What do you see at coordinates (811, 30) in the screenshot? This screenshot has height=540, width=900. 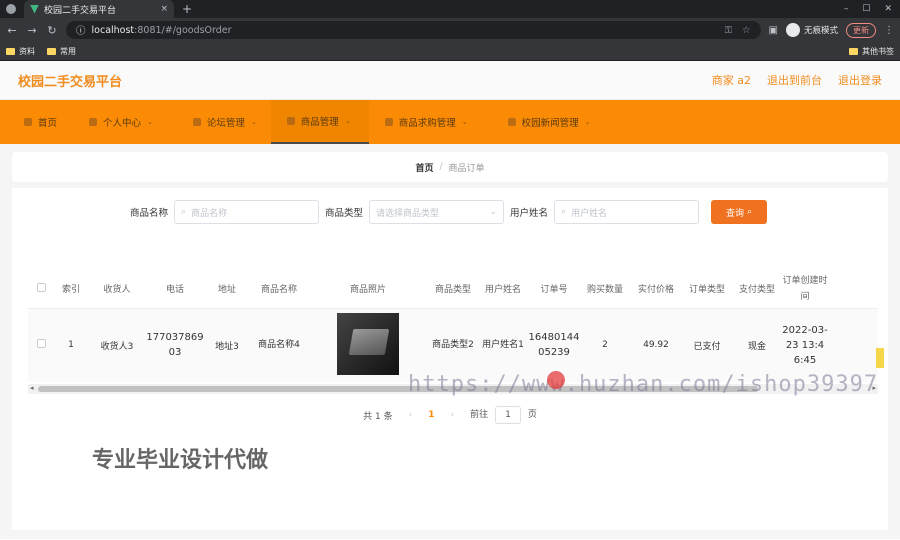 I see `incognito-indicator: 无痕模式` at bounding box center [811, 30].